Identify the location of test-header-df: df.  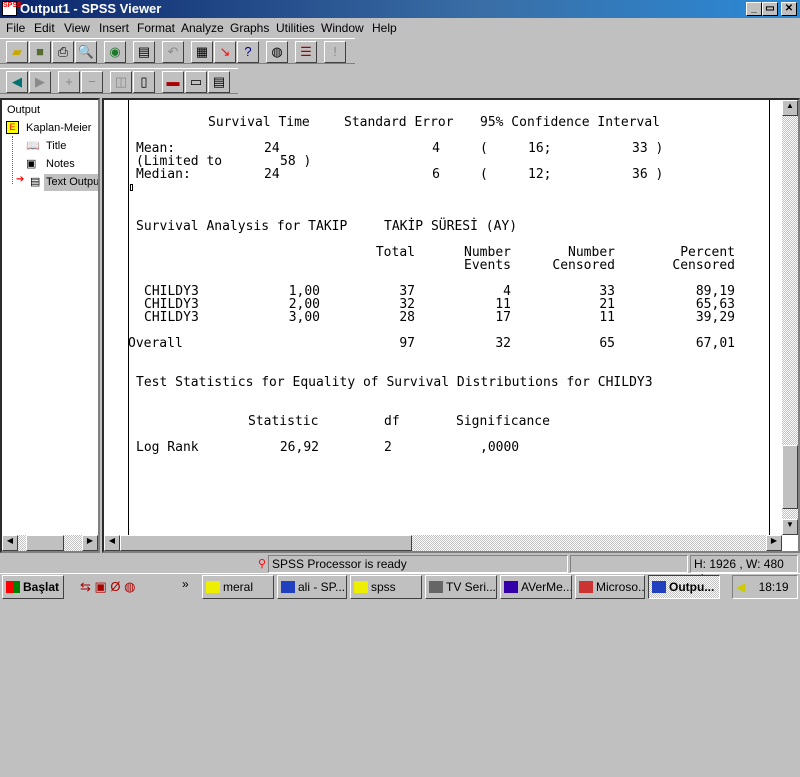
(392, 421).